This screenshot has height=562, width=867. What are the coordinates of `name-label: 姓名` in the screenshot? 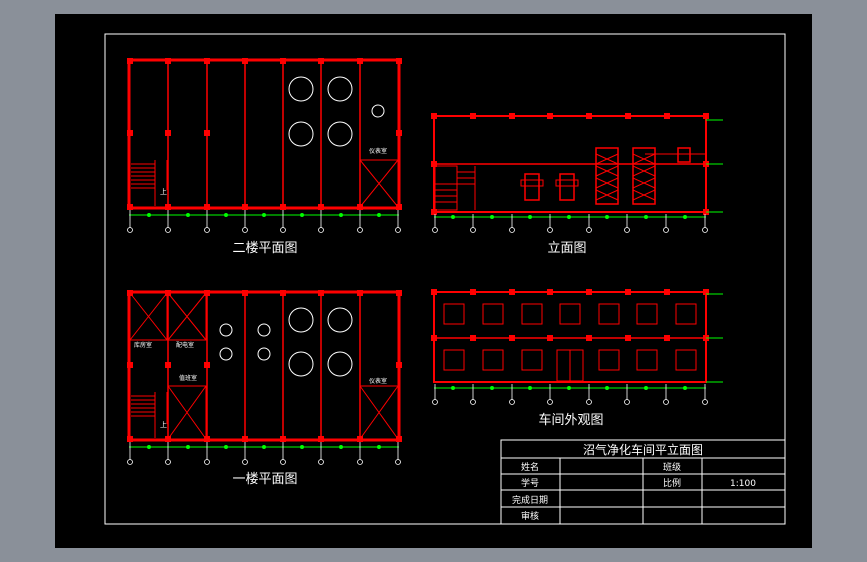 It's located at (530, 467).